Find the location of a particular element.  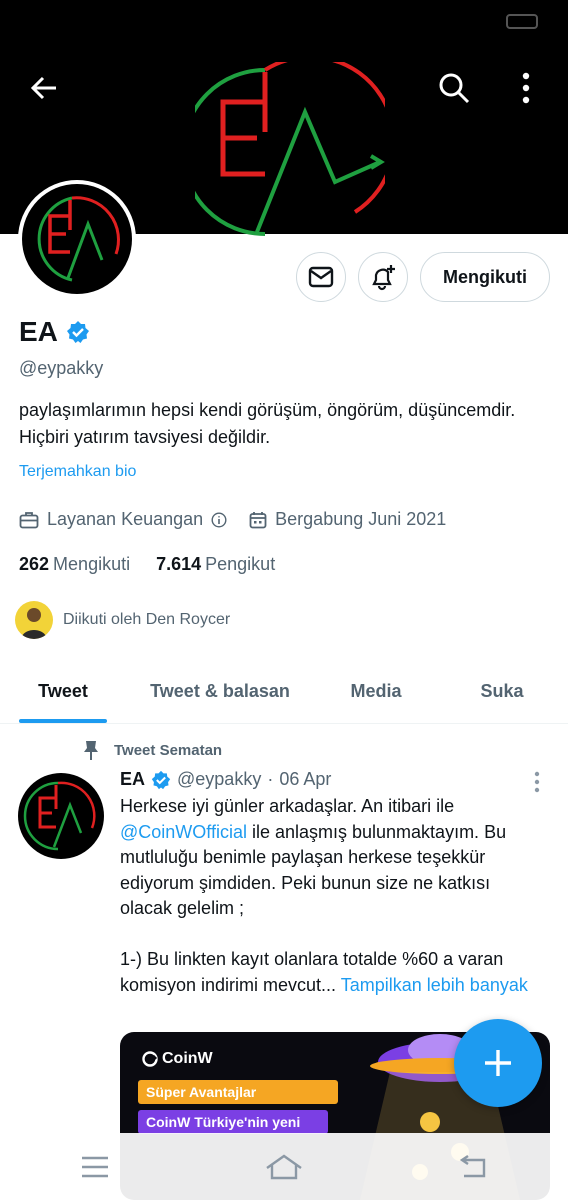

category-label: Layanan Keuangan is located at coordinates (125, 519).